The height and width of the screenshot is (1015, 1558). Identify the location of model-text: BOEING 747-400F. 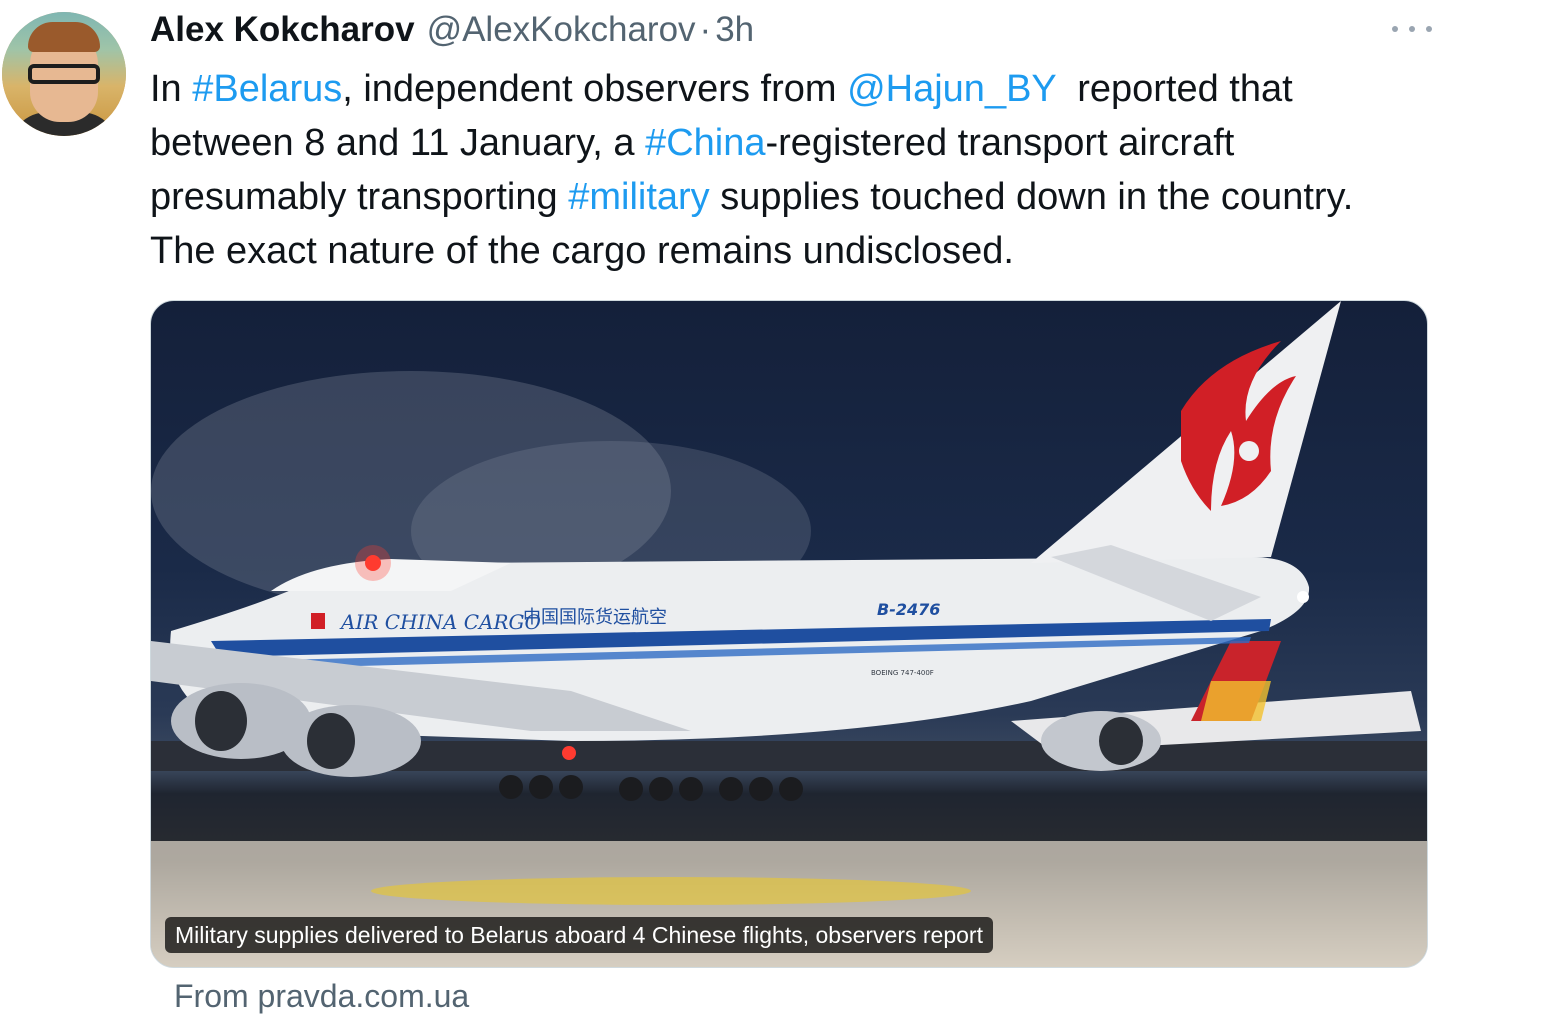
(902, 673).